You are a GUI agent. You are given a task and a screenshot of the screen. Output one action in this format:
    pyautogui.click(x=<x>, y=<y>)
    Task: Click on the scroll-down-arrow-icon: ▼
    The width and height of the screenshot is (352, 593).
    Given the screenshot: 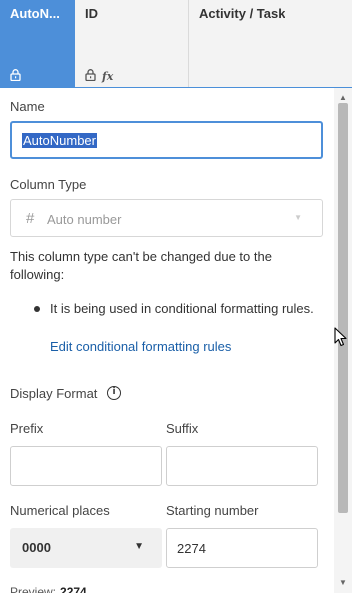 What is the action you would take?
    pyautogui.click(x=343, y=582)
    